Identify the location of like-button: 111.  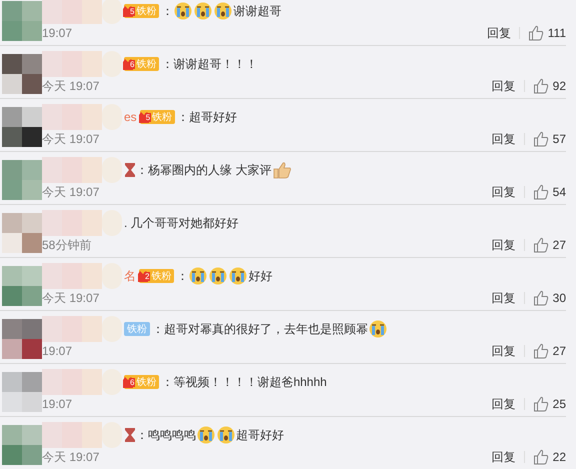
(547, 33).